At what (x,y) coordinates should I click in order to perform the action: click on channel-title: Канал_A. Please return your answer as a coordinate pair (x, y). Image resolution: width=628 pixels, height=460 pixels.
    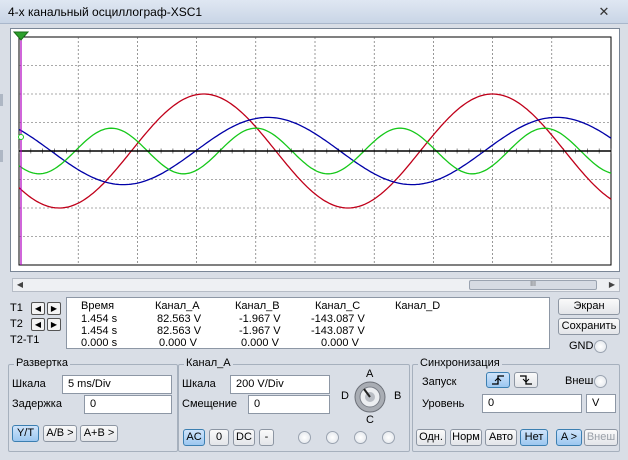
    Looking at the image, I should click on (208, 363).